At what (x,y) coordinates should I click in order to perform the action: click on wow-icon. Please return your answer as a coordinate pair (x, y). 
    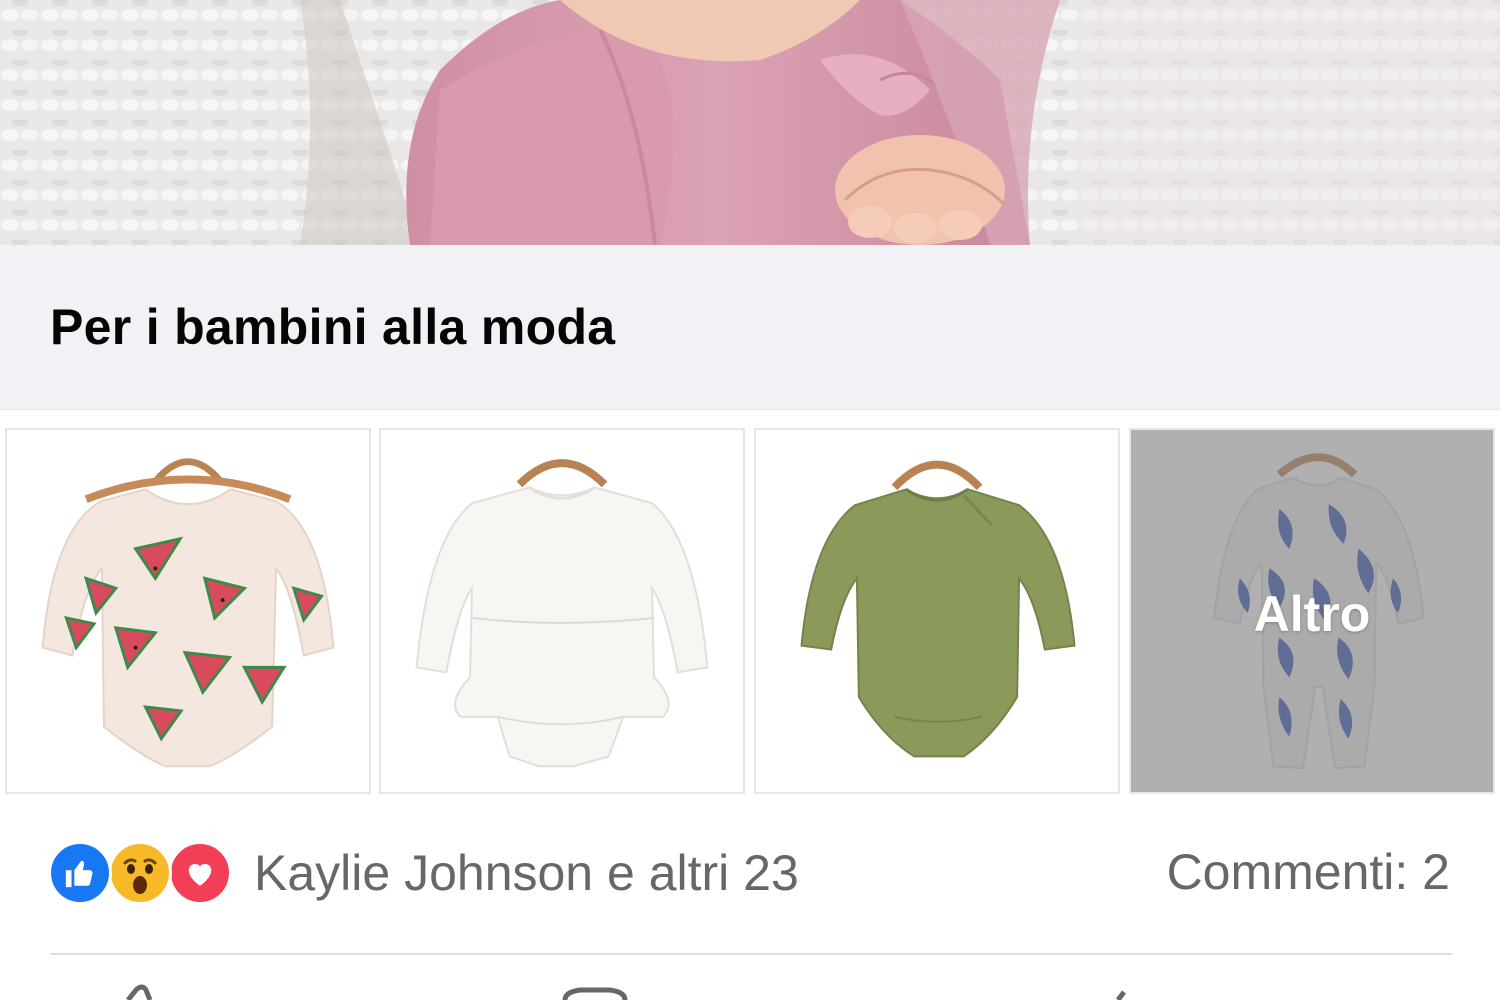
    Looking at the image, I should click on (140, 873).